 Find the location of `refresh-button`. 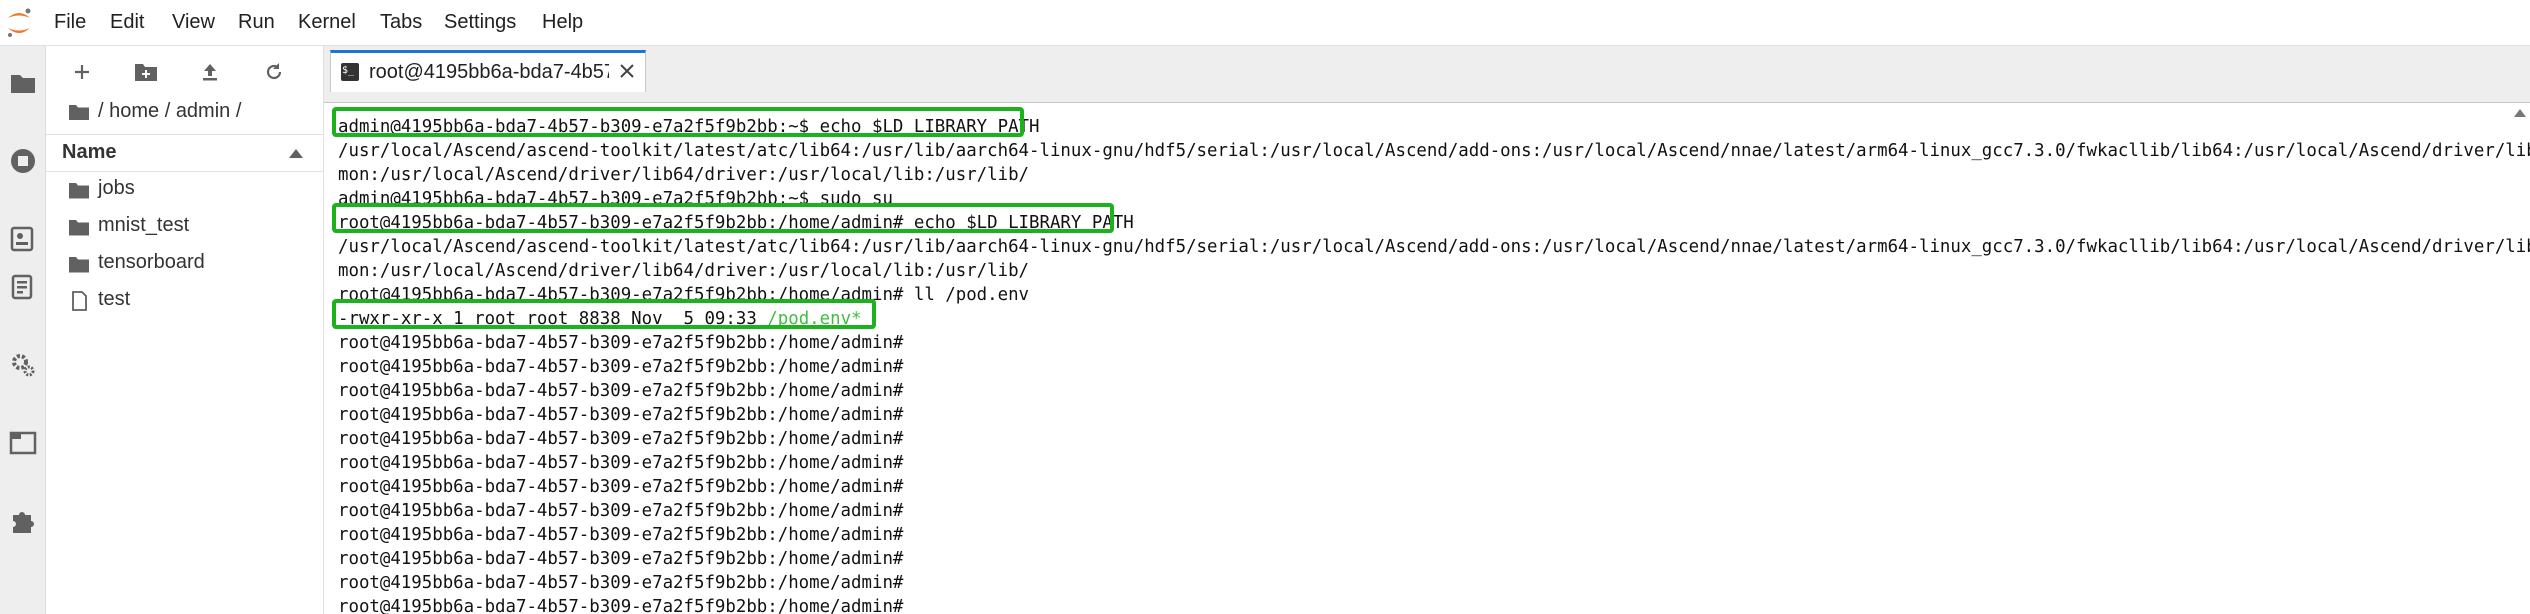

refresh-button is located at coordinates (274, 72).